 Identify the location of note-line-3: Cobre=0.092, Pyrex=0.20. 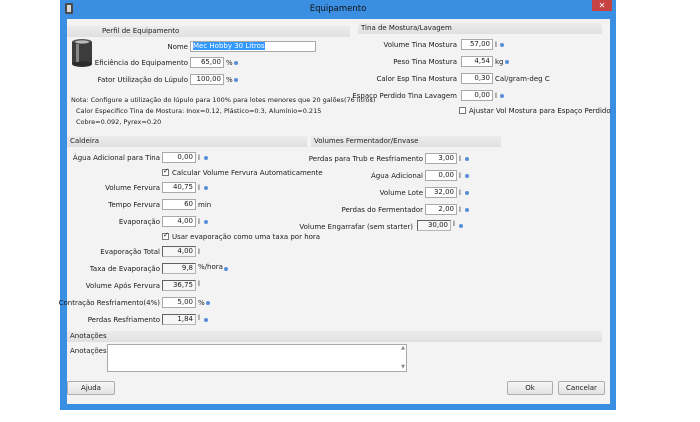
(119, 122).